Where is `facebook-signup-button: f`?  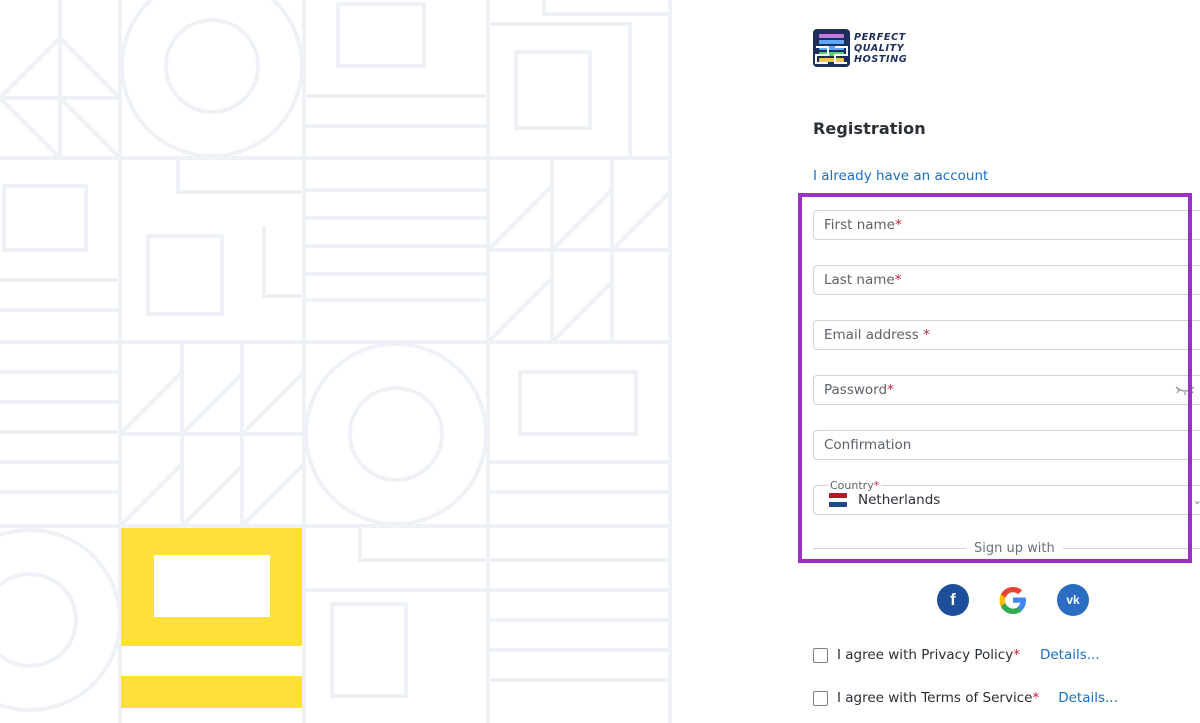
facebook-signup-button: f is located at coordinates (953, 600).